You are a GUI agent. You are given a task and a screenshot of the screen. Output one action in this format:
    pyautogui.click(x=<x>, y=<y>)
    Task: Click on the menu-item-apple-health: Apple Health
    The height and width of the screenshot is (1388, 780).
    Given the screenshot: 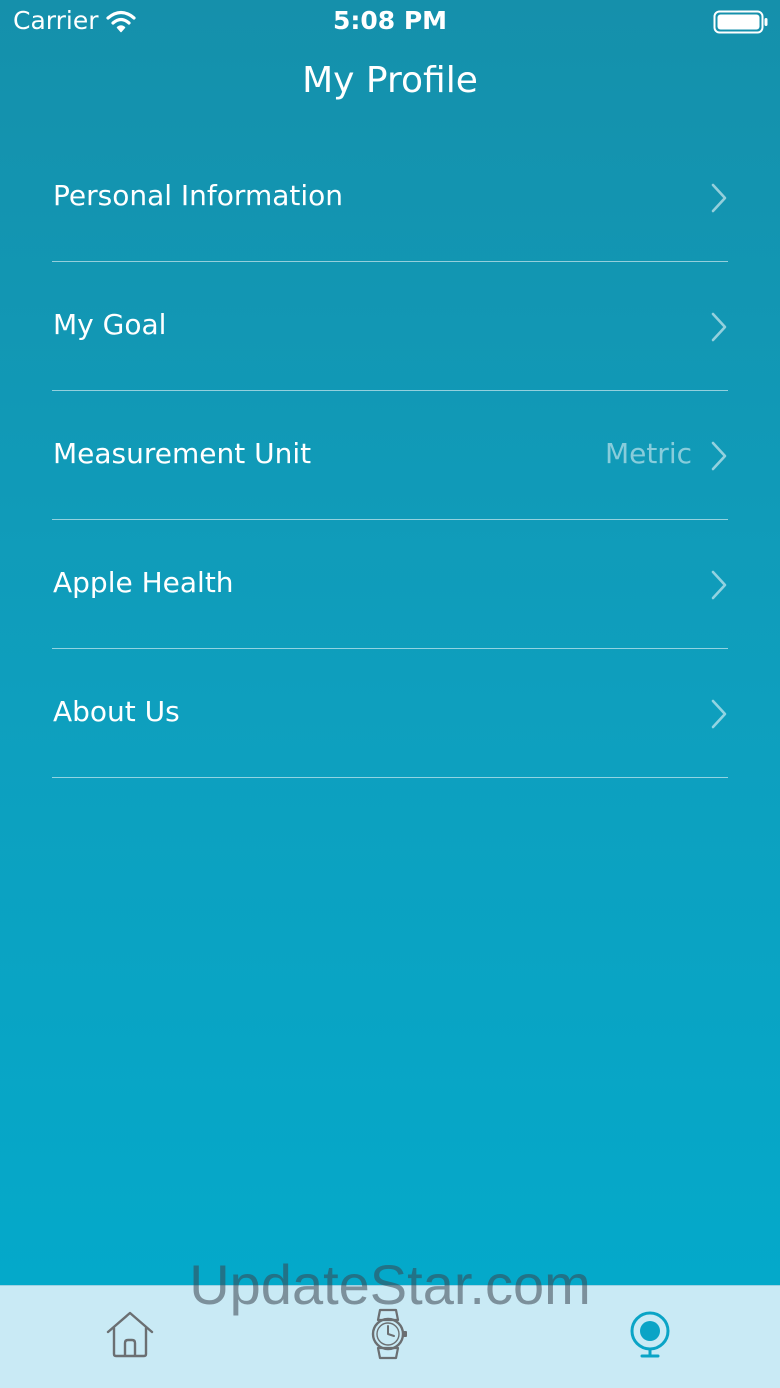 What is the action you would take?
    pyautogui.click(x=390, y=584)
    